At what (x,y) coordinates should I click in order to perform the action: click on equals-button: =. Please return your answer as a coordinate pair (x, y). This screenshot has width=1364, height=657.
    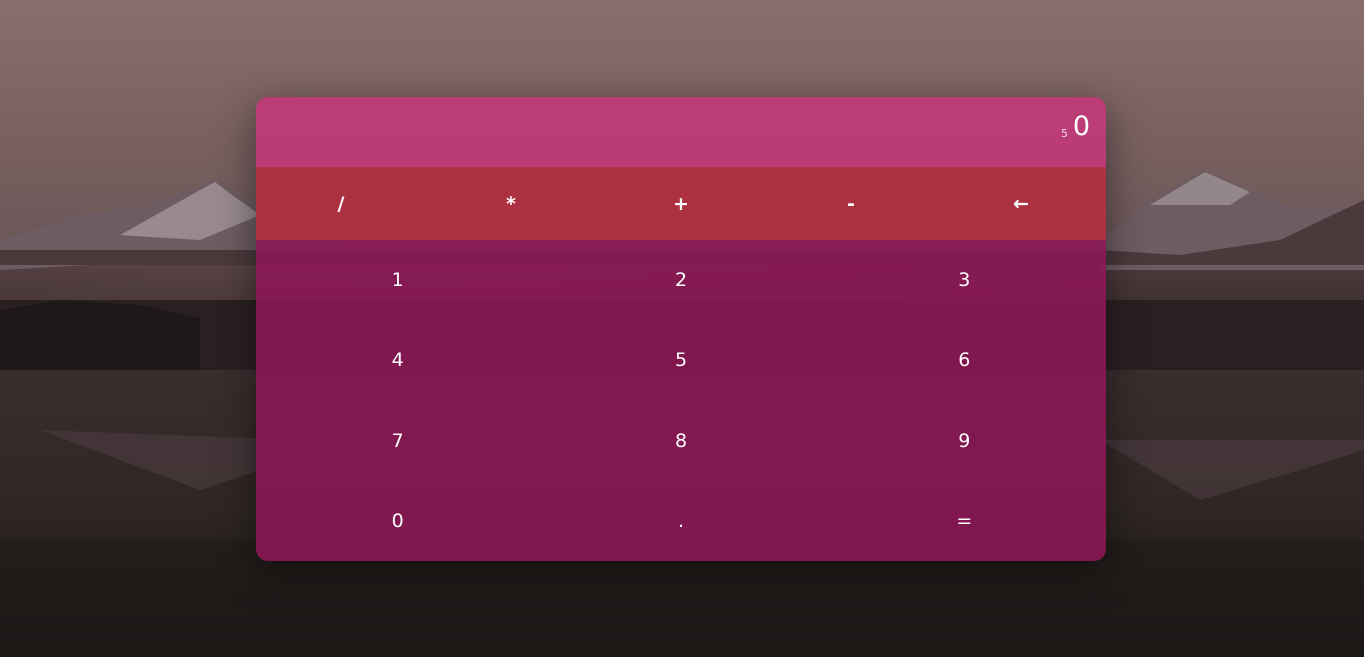
    Looking at the image, I should click on (964, 521).